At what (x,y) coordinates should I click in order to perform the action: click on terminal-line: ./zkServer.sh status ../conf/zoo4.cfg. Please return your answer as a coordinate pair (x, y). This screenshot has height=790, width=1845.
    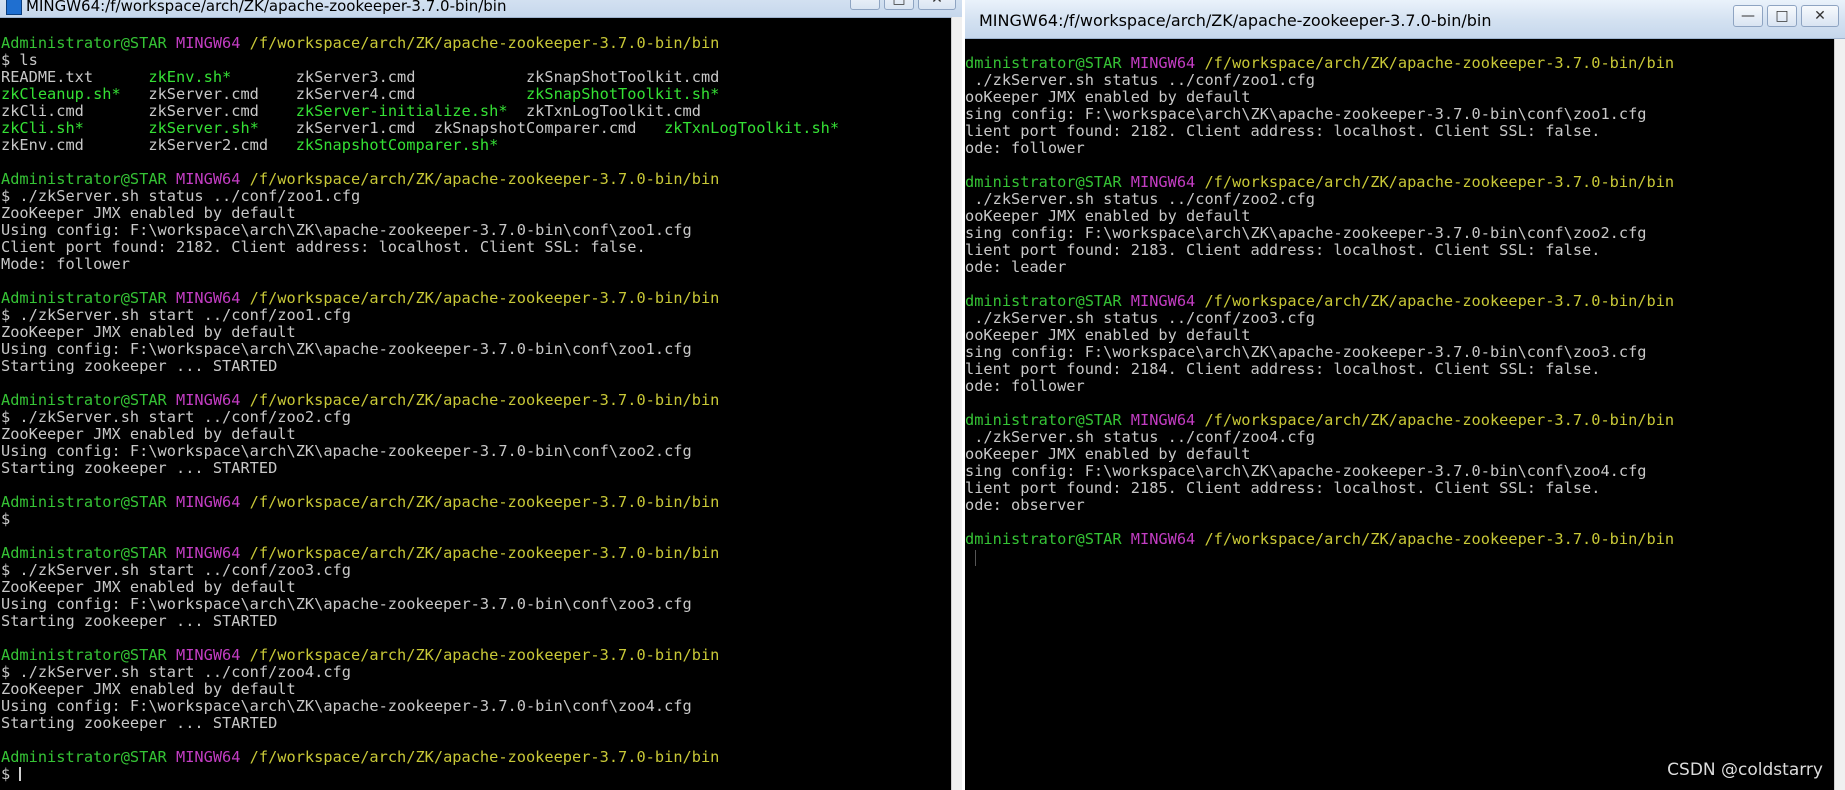
    Looking at the image, I should click on (1400, 437).